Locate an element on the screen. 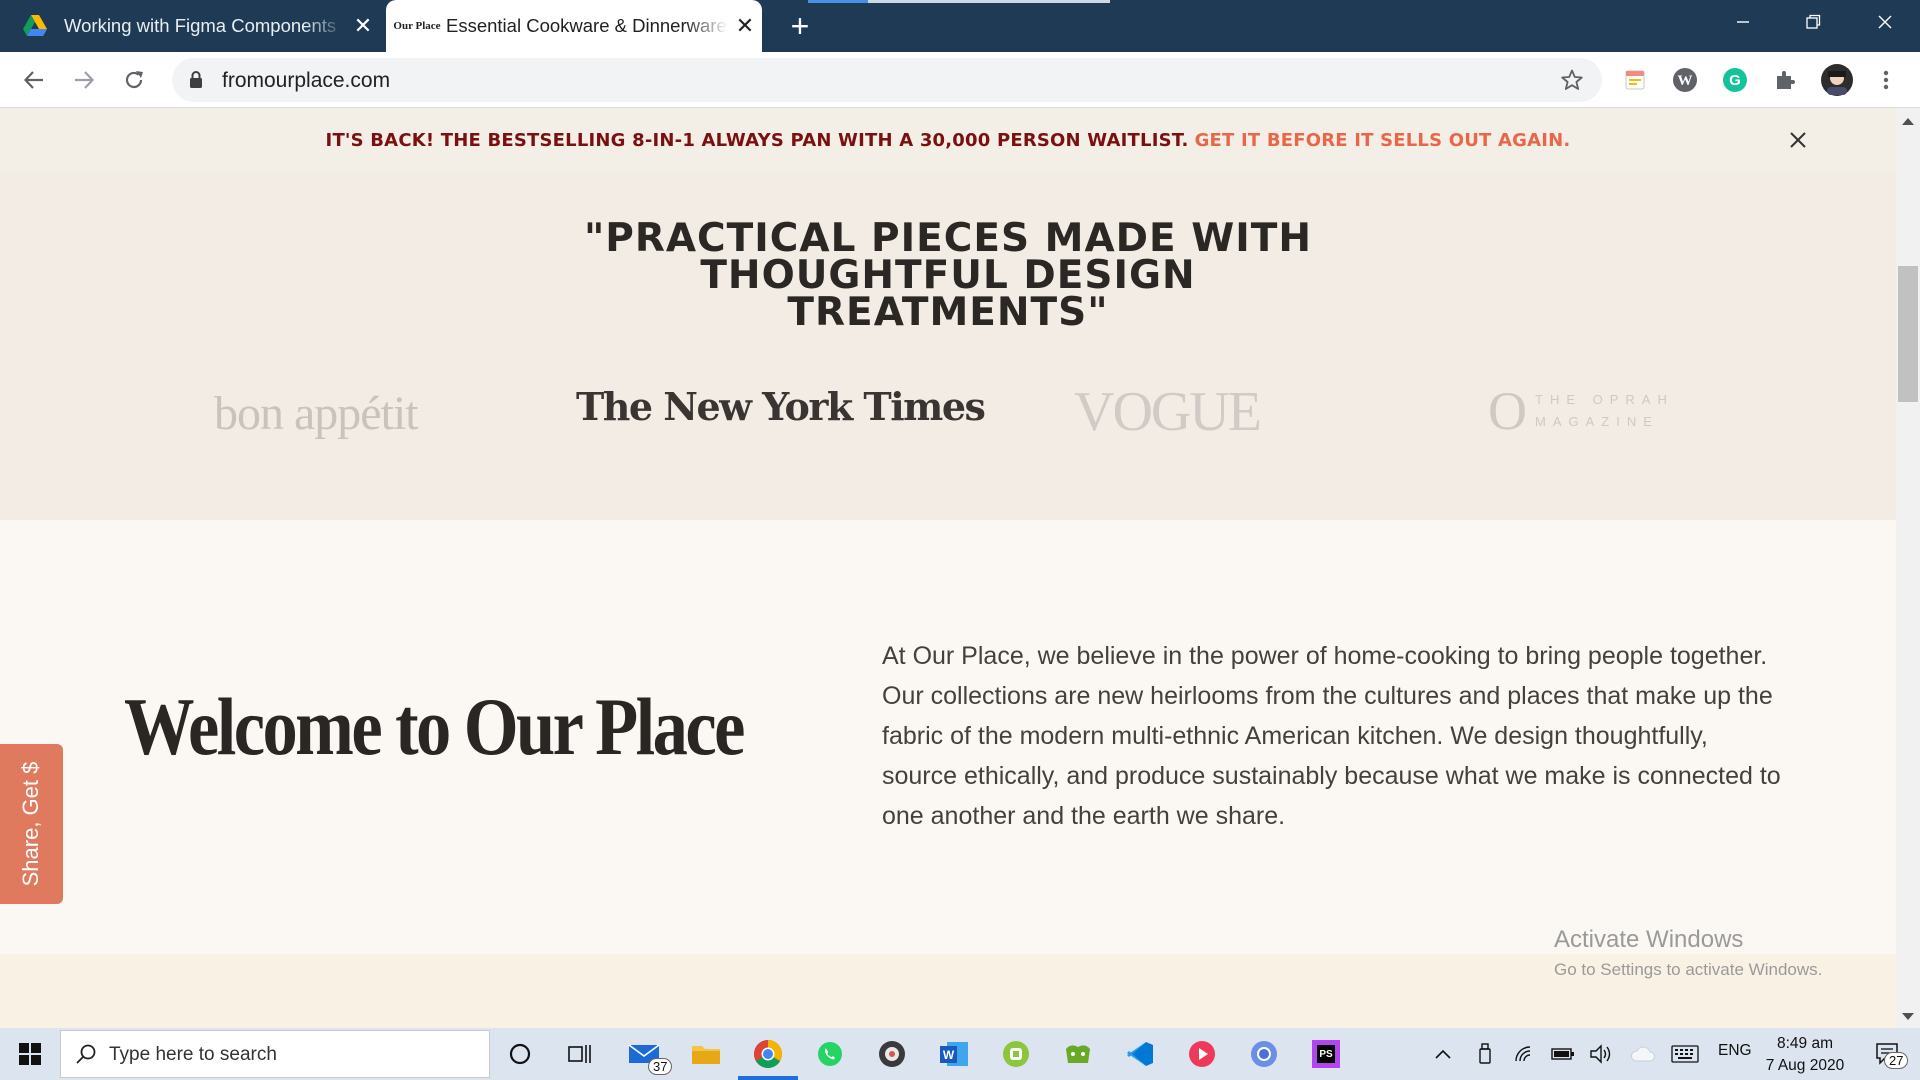 The image size is (1920, 1080). scroll-down-arrow-icon is located at coordinates (1908, 1016).